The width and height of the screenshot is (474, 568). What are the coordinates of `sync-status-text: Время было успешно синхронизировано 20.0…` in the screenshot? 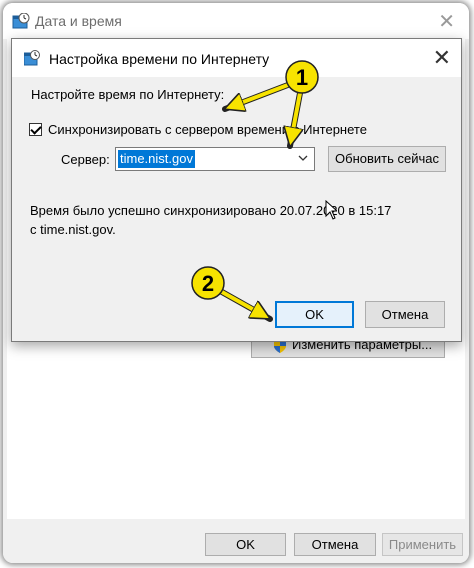 It's located at (211, 220).